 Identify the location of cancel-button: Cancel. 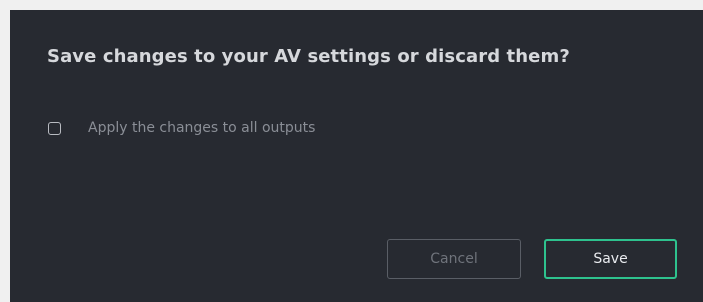
(454, 259).